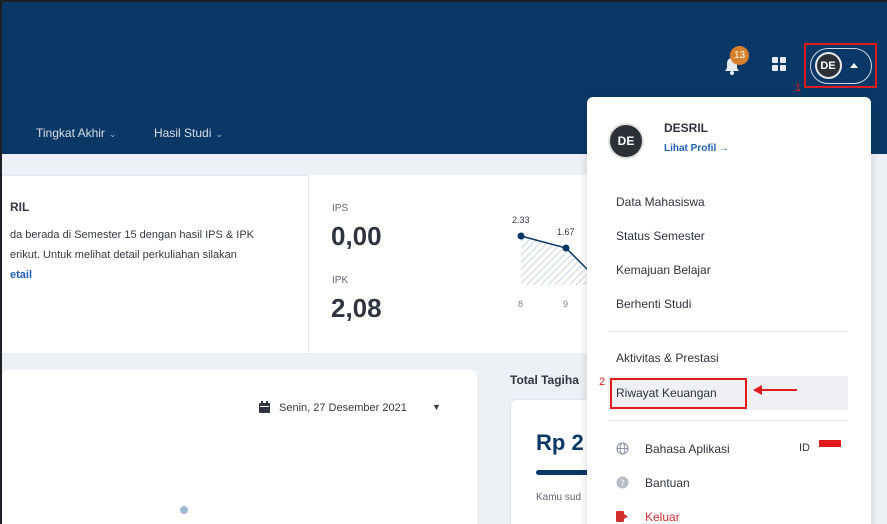  Describe the element at coordinates (660, 202) in the screenshot. I see `menu-item-data-mahasiswa: Data Mahasiswa` at that location.